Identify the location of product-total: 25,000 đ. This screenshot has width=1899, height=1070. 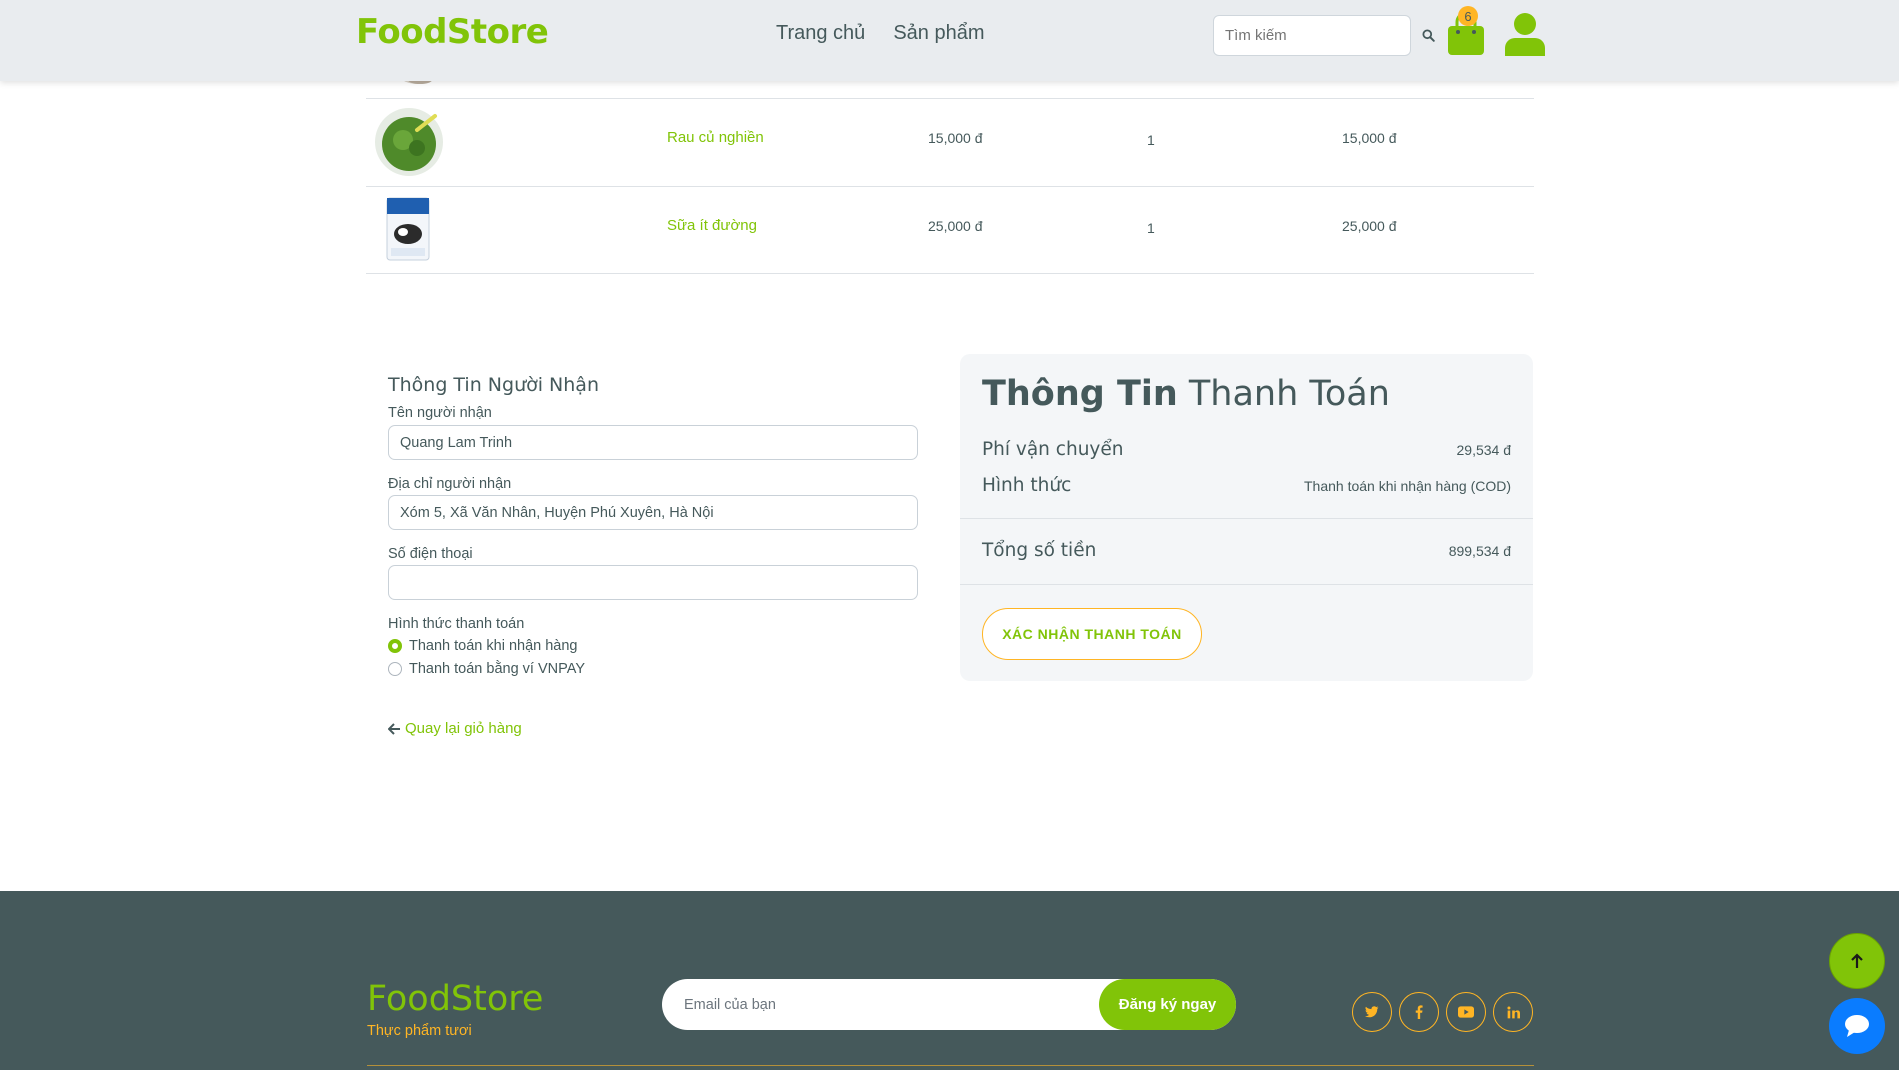
(1369, 226).